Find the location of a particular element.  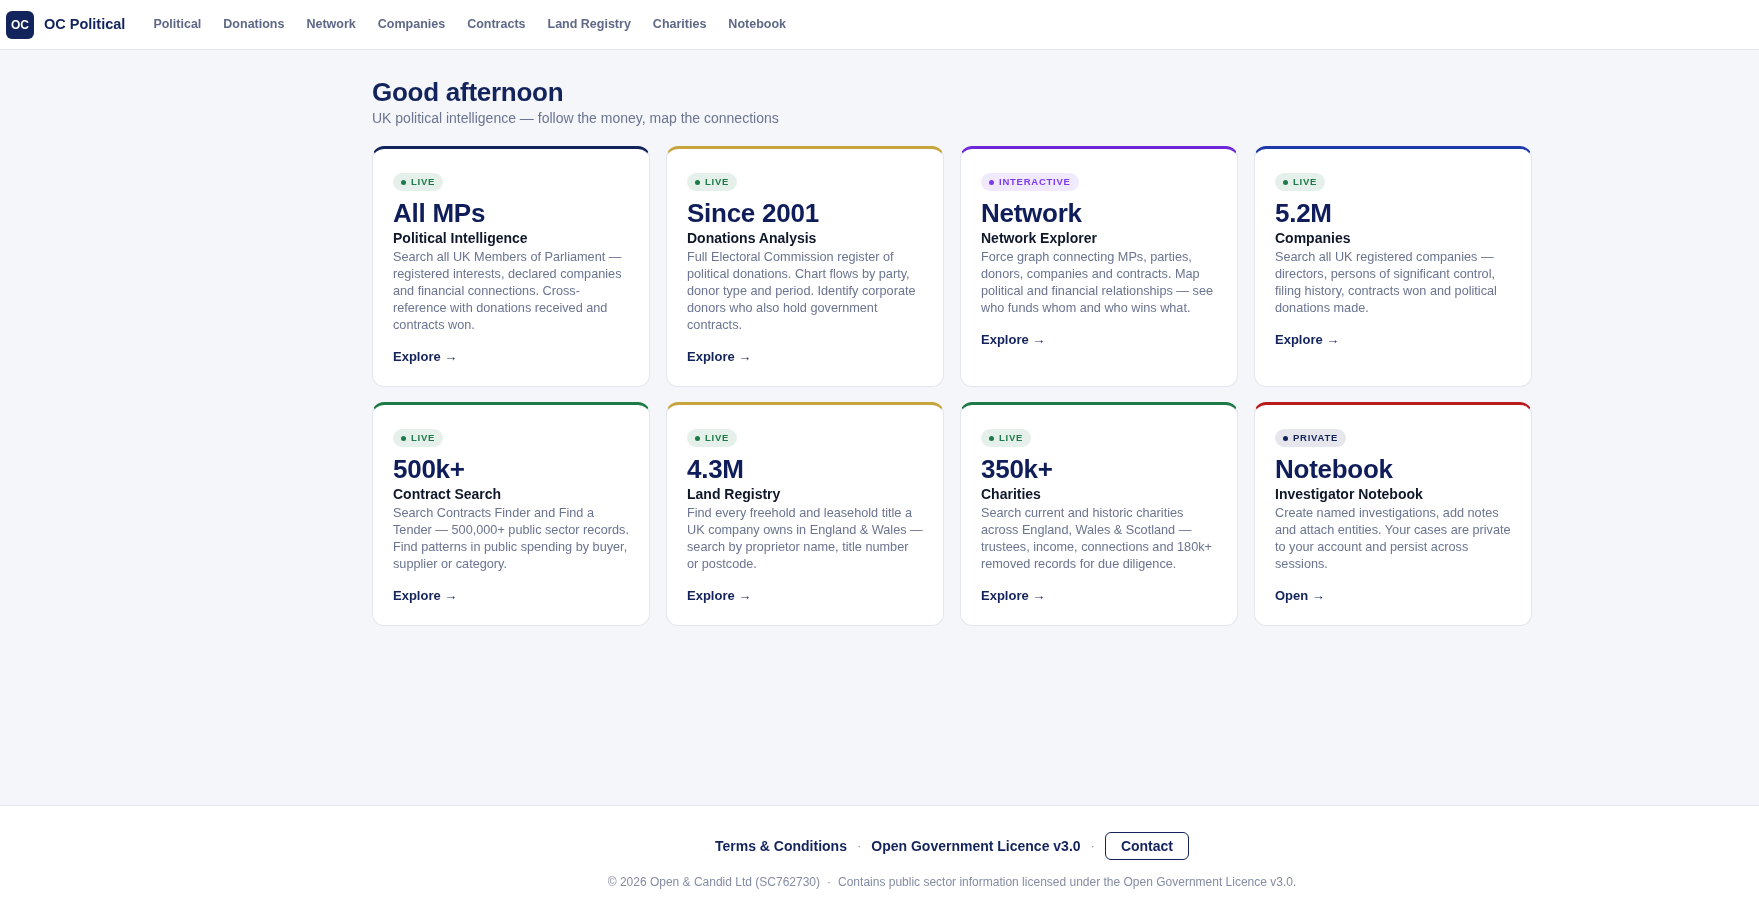

card-description: Search current and historic charities across England, Wales & Scotland — trustees, income, connections and 180k+ removed records for due diligence. is located at coordinates (1097, 539).